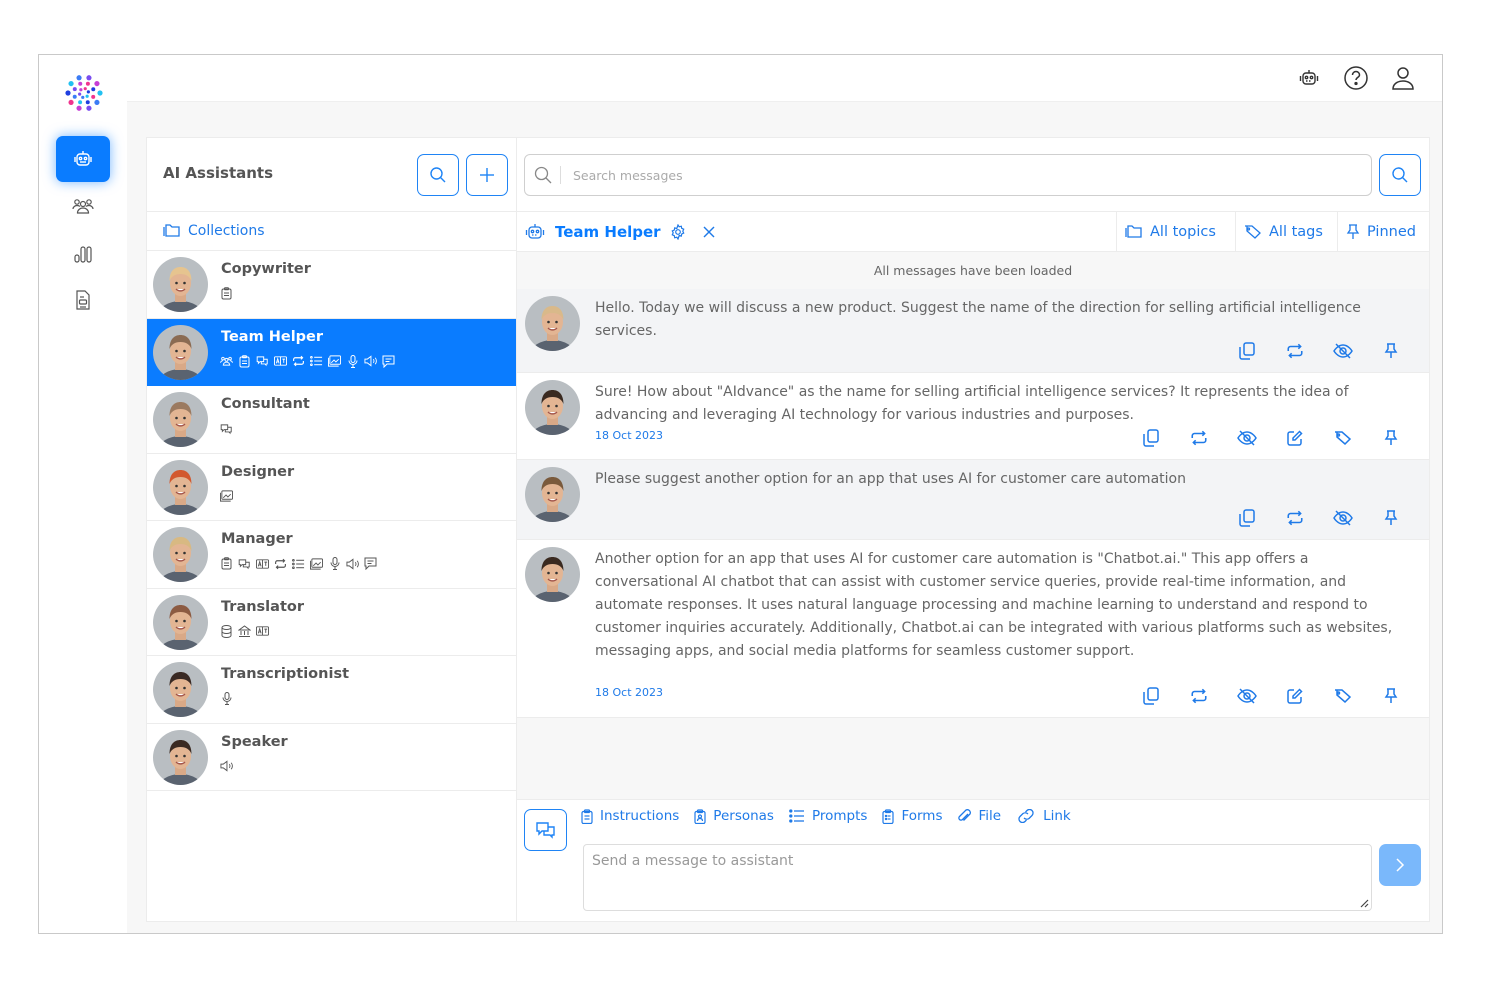 The height and width of the screenshot is (1000, 1500). I want to click on clipboard-icon, so click(226, 293).